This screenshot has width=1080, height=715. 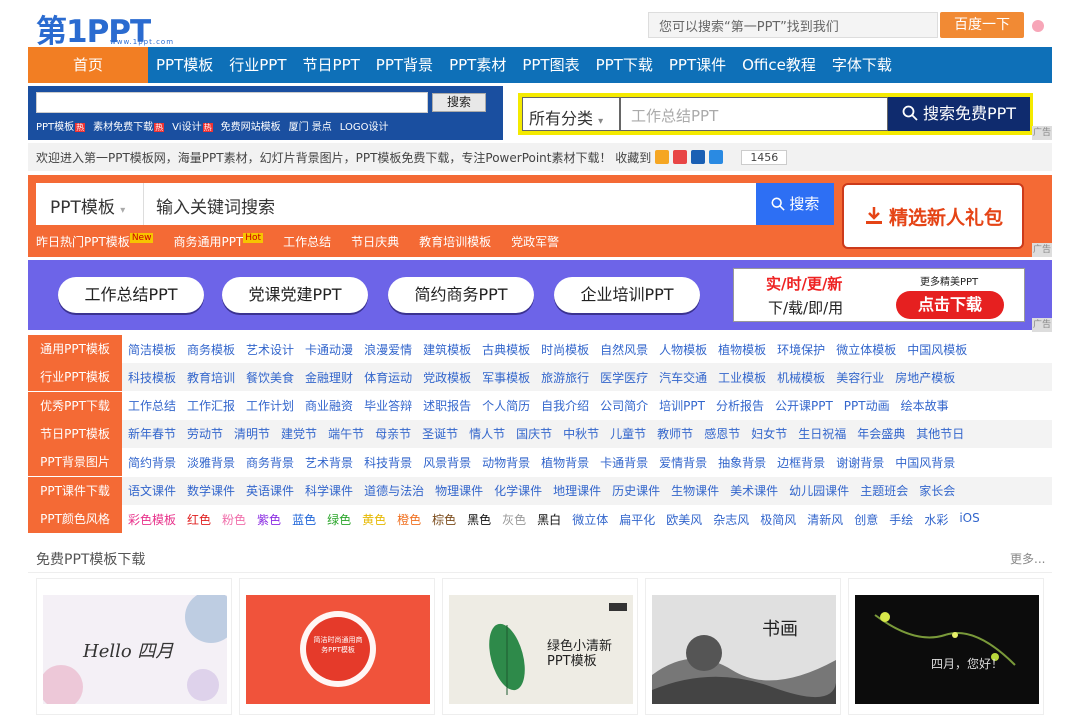 I want to click on category-link: 绘本故事, so click(x=925, y=405).